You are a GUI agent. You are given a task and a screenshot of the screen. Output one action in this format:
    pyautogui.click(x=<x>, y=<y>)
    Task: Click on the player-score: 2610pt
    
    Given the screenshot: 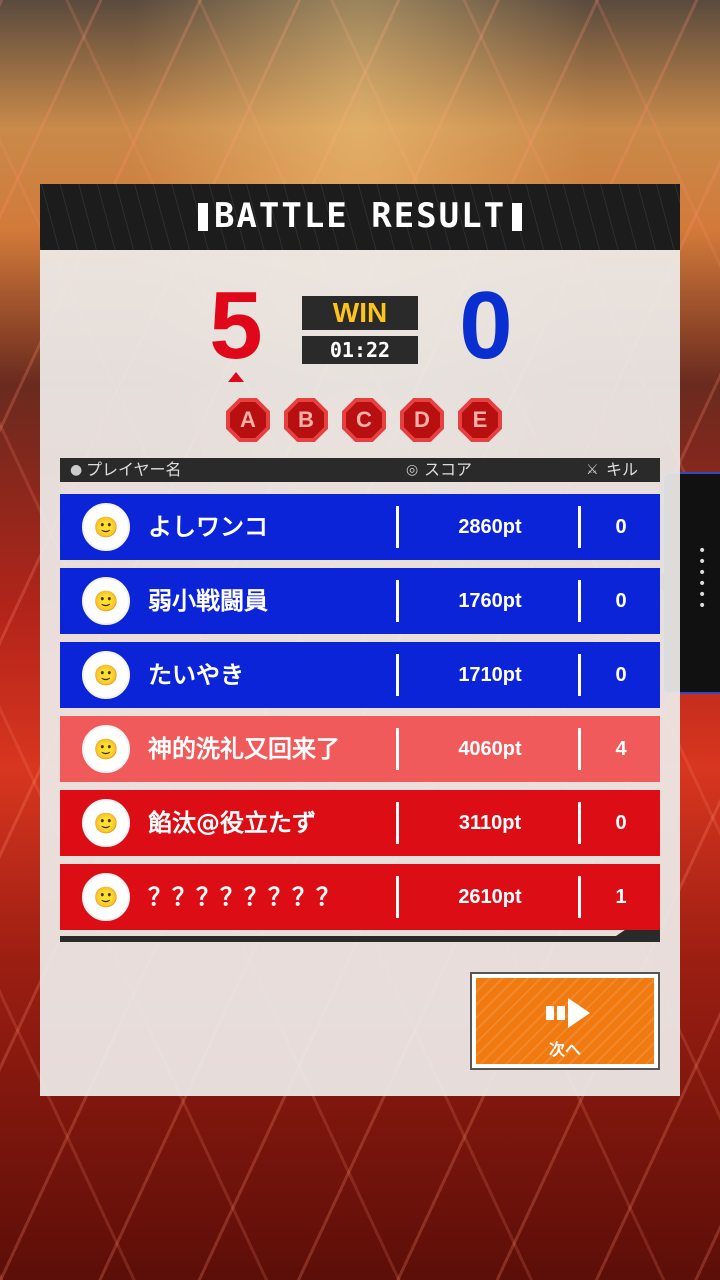 What is the action you would take?
    pyautogui.click(x=490, y=897)
    